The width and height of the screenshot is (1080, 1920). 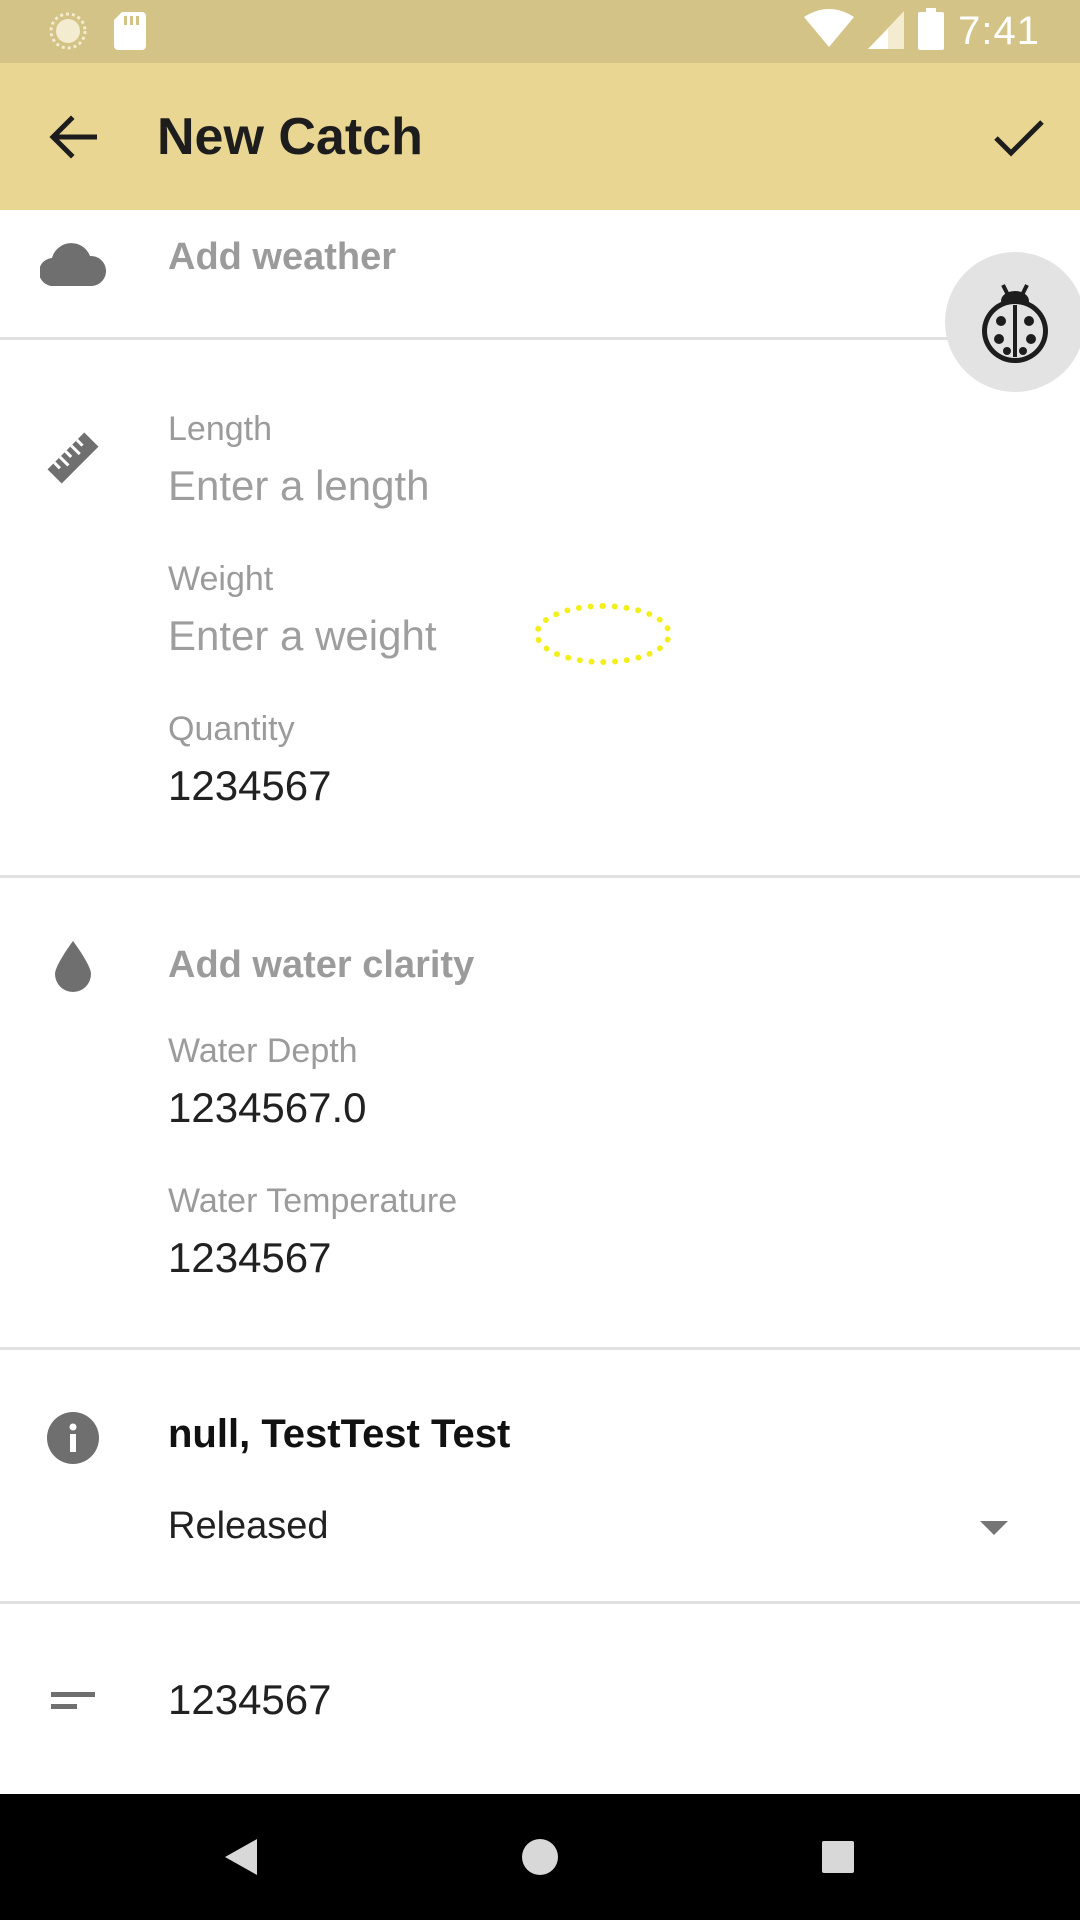 I want to click on touch-indicator, so click(x=603, y=634).